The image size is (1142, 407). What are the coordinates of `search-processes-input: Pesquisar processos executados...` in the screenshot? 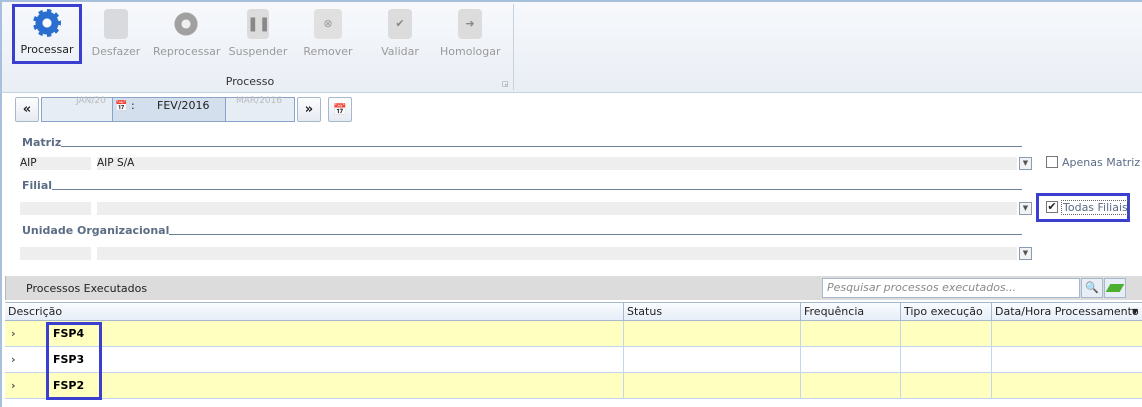 It's located at (951, 288).